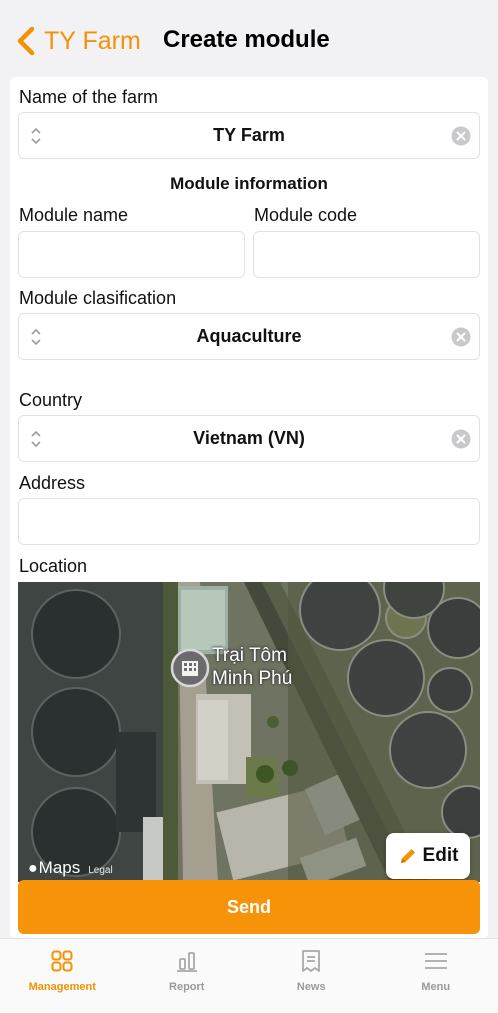 The image size is (498, 1013). What do you see at coordinates (306, 215) in the screenshot?
I see `module-code-label: Module code` at bounding box center [306, 215].